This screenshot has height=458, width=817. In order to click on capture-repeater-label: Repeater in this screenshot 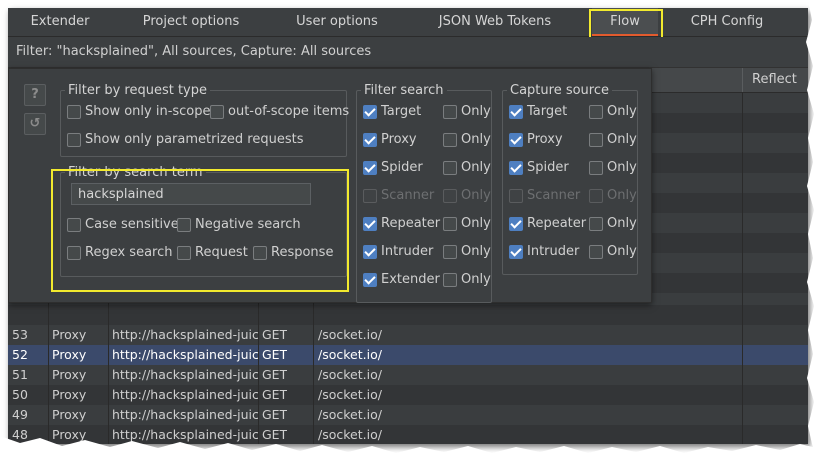, I will do `click(557, 223)`.